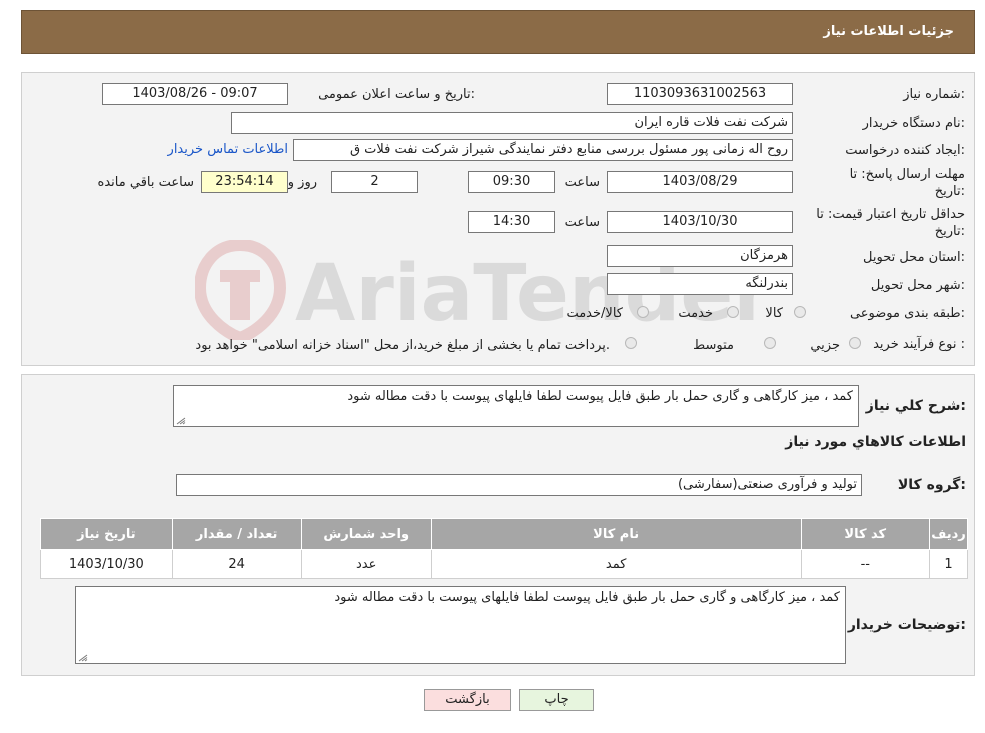  What do you see at coordinates (800, 312) in the screenshot?
I see `category-radio-goods` at bounding box center [800, 312].